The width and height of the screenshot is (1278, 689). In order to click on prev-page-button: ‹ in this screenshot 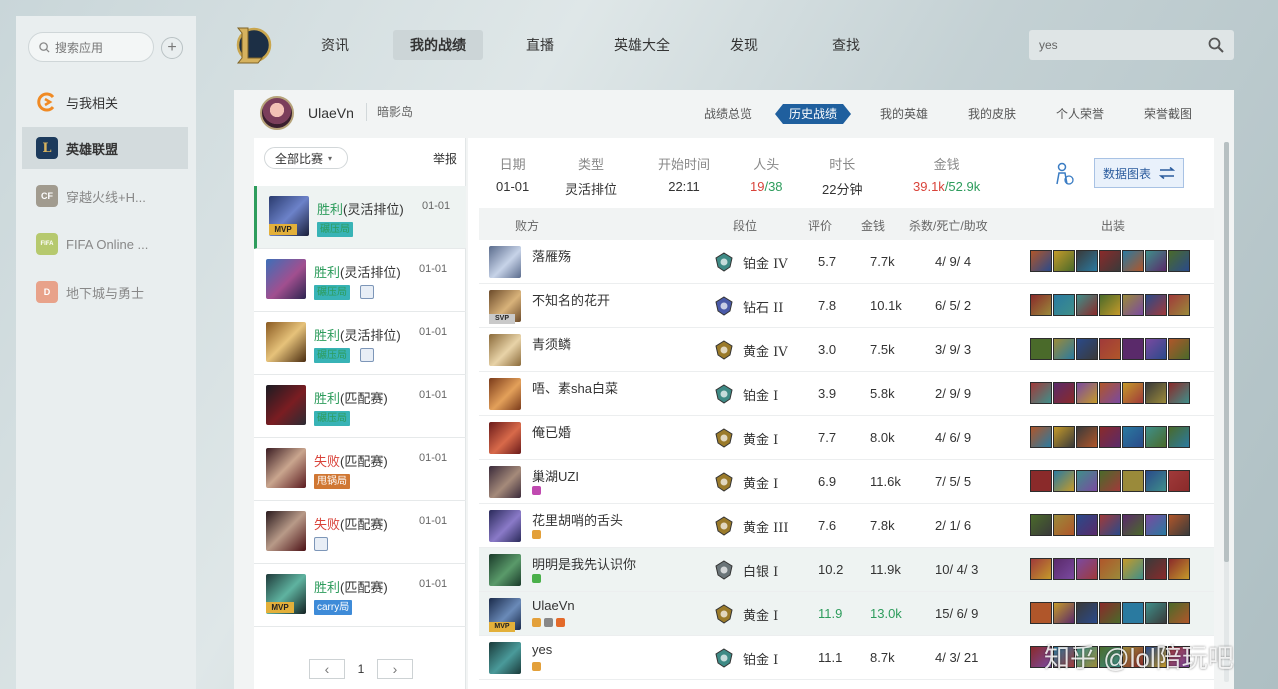, I will do `click(327, 669)`.